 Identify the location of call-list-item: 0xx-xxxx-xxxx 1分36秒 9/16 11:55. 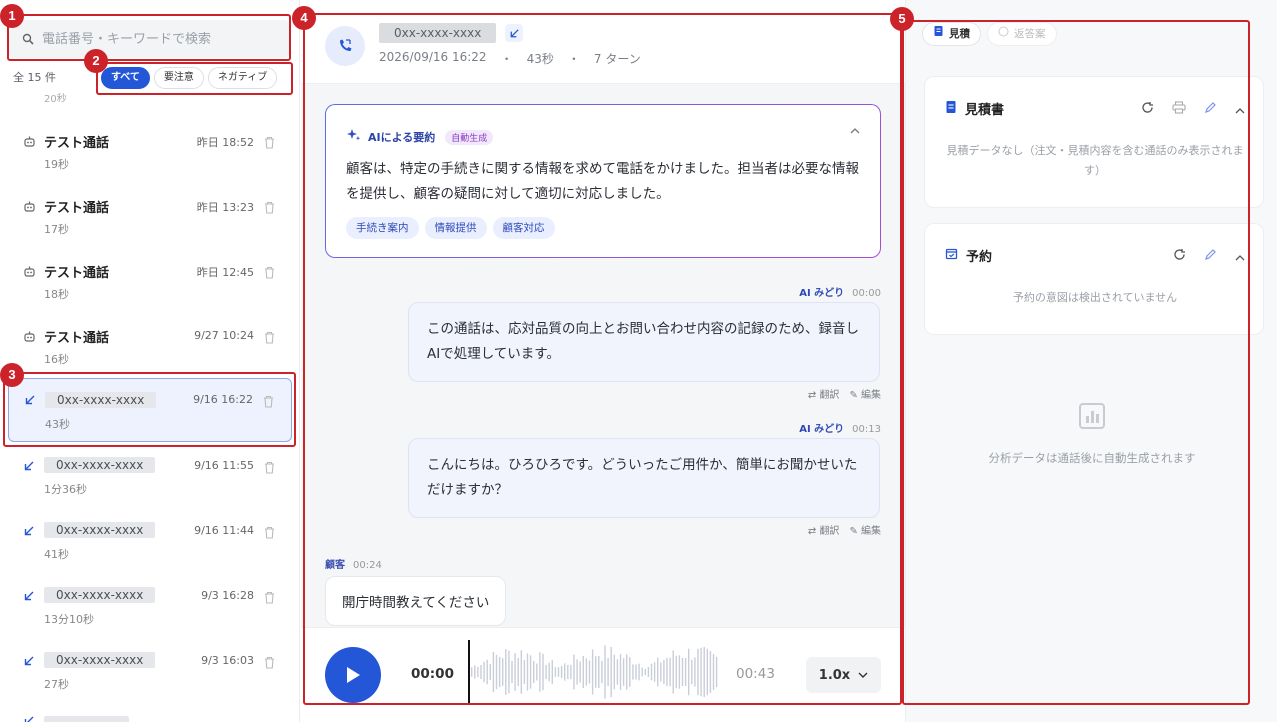
(150, 478).